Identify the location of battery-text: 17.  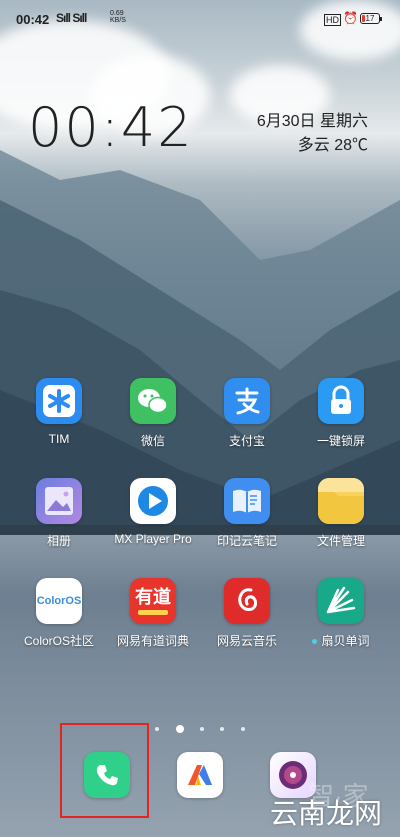
(370, 18).